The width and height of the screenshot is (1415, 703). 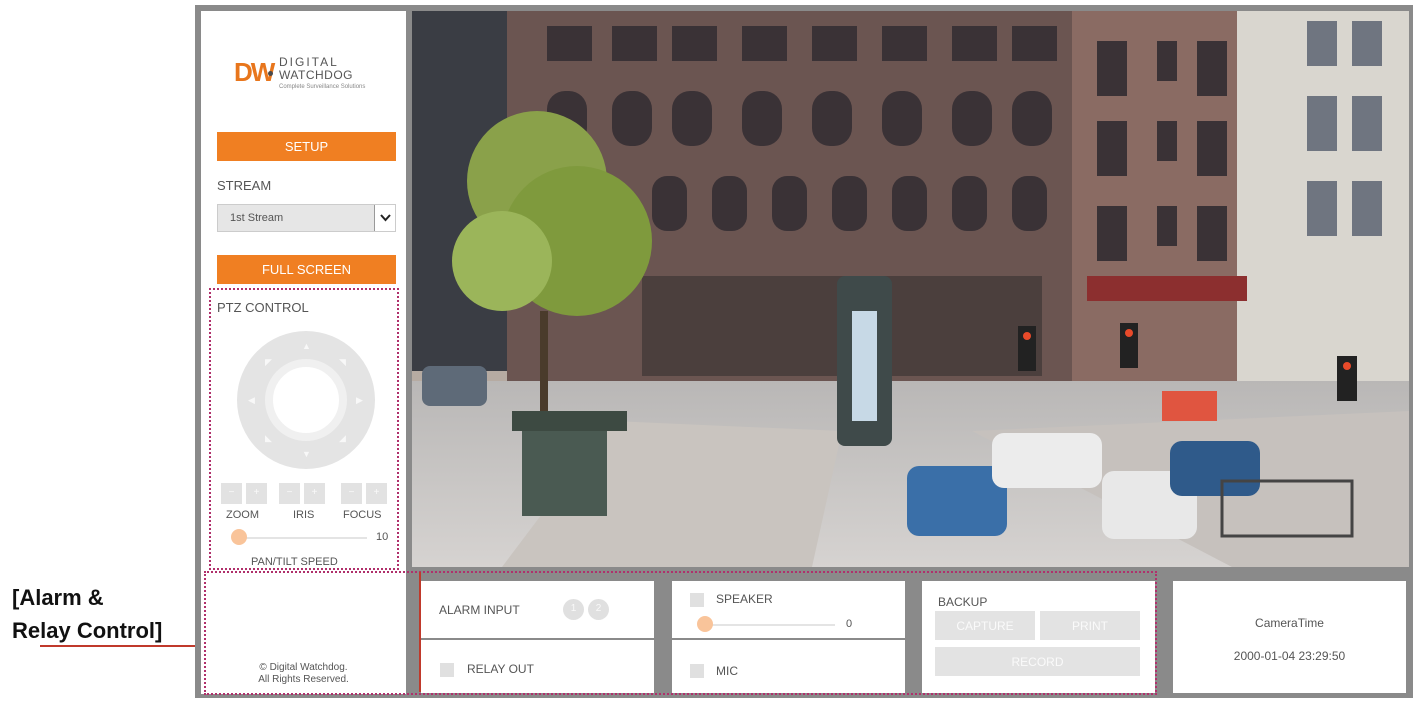 What do you see at coordinates (244, 185) in the screenshot?
I see `stream-label: STREAM` at bounding box center [244, 185].